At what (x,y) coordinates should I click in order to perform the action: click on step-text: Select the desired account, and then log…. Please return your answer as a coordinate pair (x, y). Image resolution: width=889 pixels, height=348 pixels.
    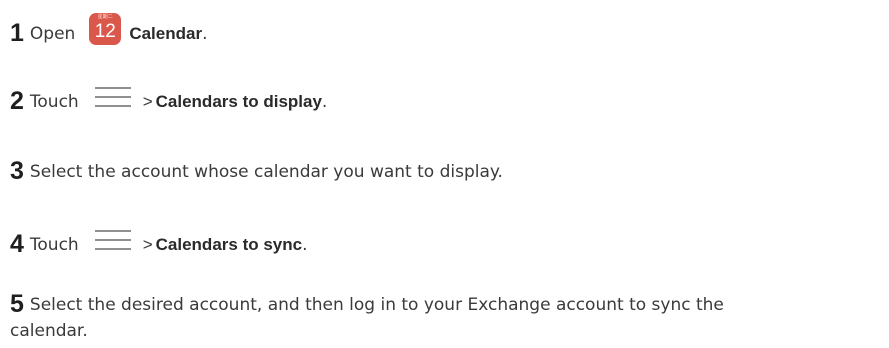
    Looking at the image, I should click on (376, 305).